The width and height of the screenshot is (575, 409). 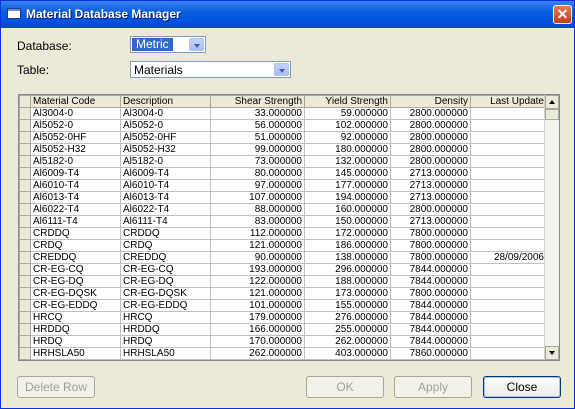 What do you see at coordinates (347, 221) in the screenshot?
I see `table-cell: 150.000000` at bounding box center [347, 221].